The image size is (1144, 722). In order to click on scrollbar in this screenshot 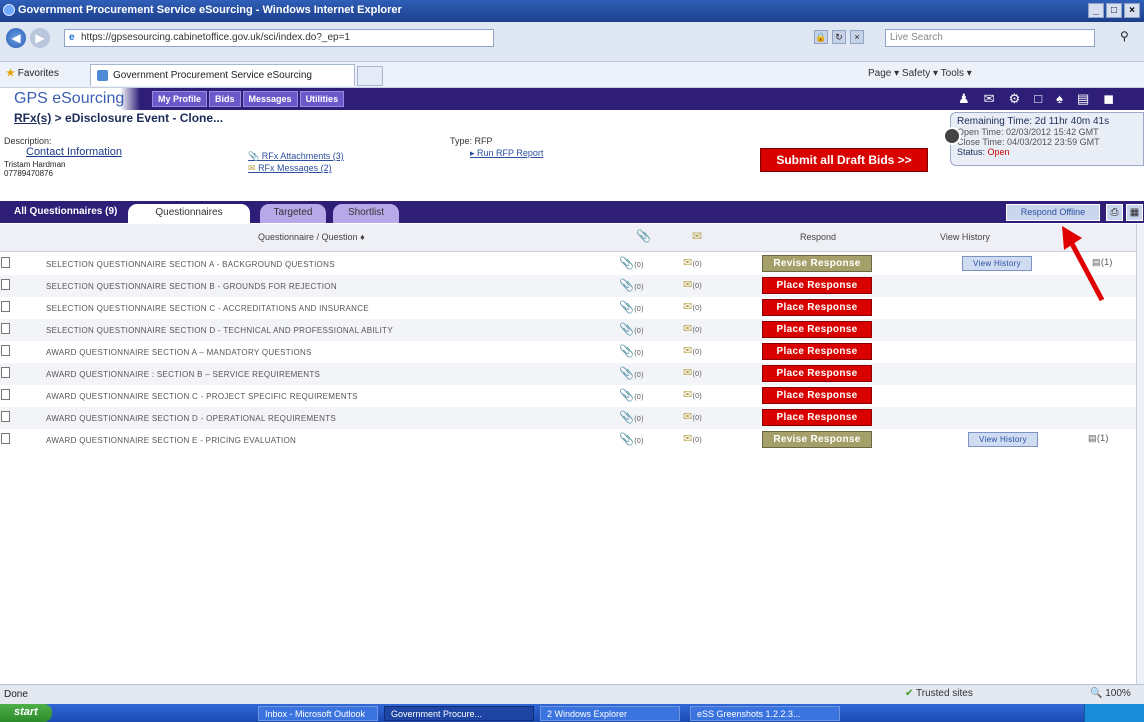, I will do `click(1140, 454)`.